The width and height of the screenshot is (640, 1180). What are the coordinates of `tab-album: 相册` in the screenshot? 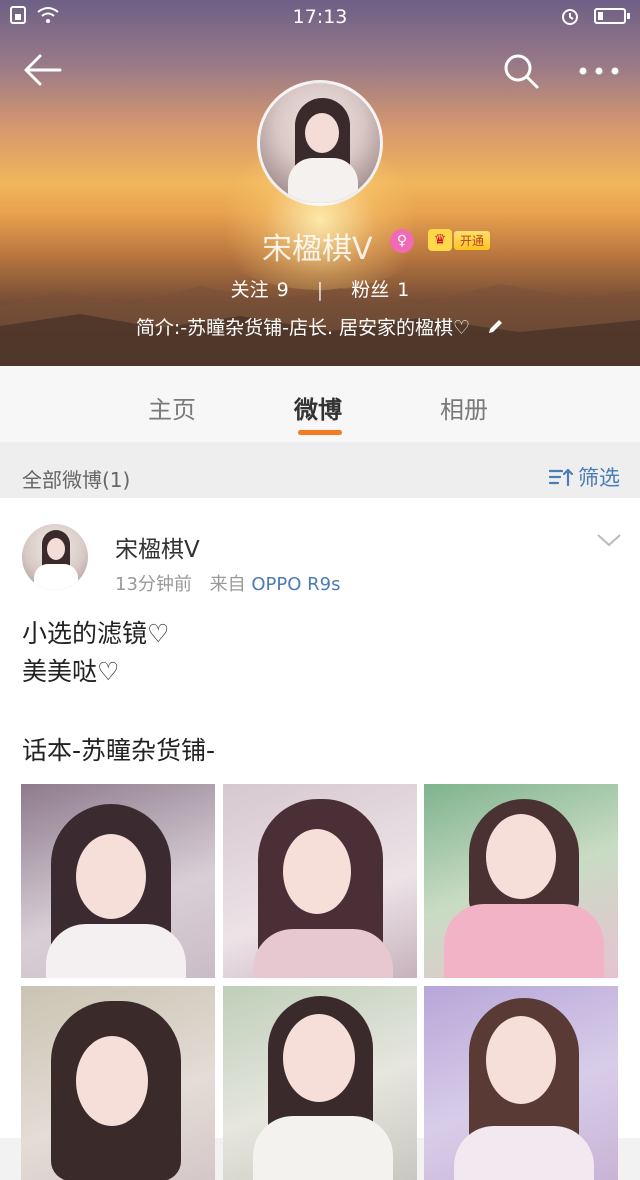 It's located at (464, 407).